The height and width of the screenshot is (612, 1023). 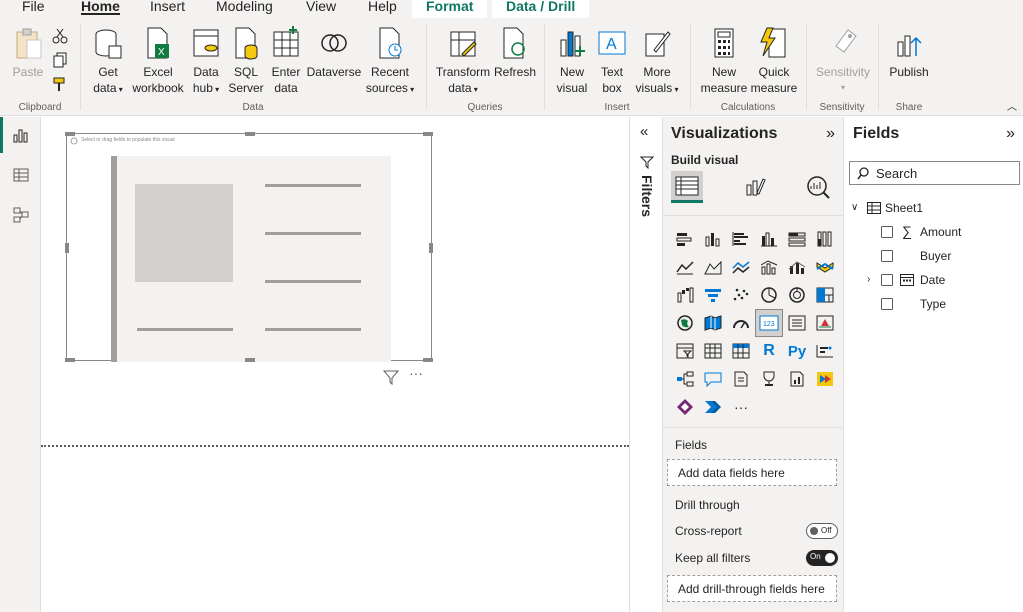 What do you see at coordinates (390, 62) in the screenshot?
I see `recent-sources-button: Recent sources ▾` at bounding box center [390, 62].